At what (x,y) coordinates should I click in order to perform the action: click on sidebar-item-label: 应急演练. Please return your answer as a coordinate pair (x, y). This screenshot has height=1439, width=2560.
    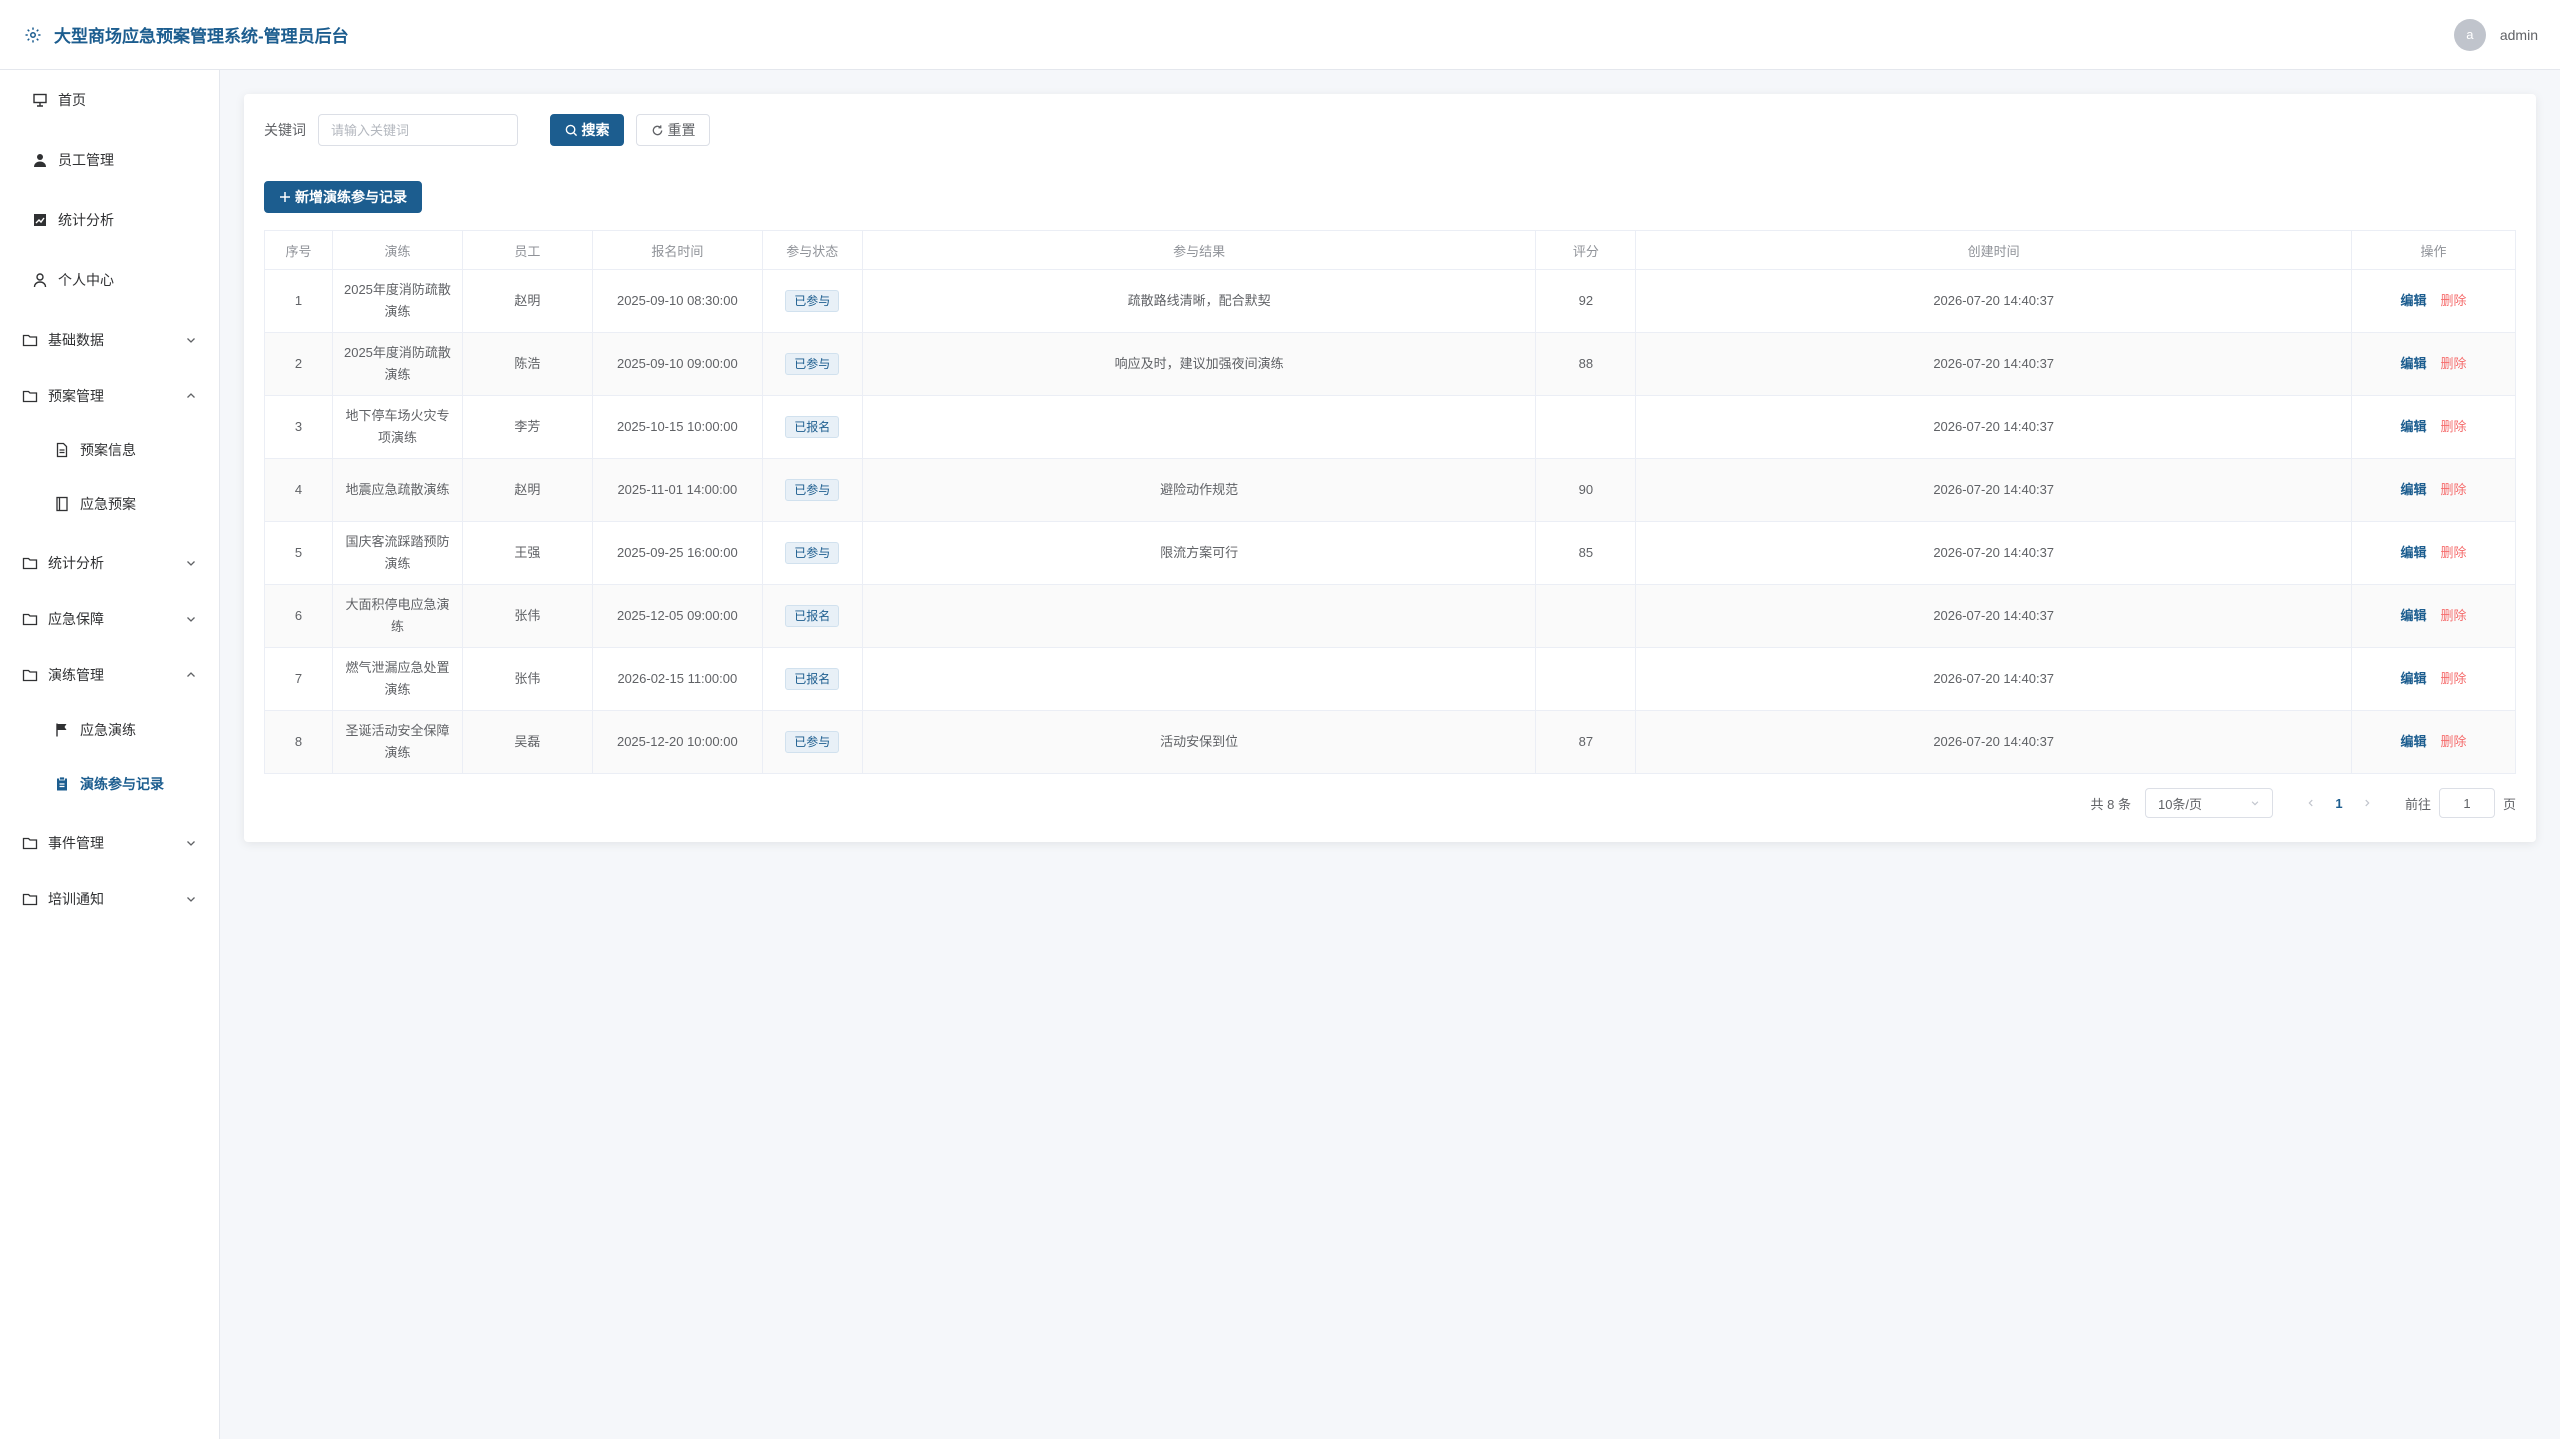
    Looking at the image, I should click on (108, 730).